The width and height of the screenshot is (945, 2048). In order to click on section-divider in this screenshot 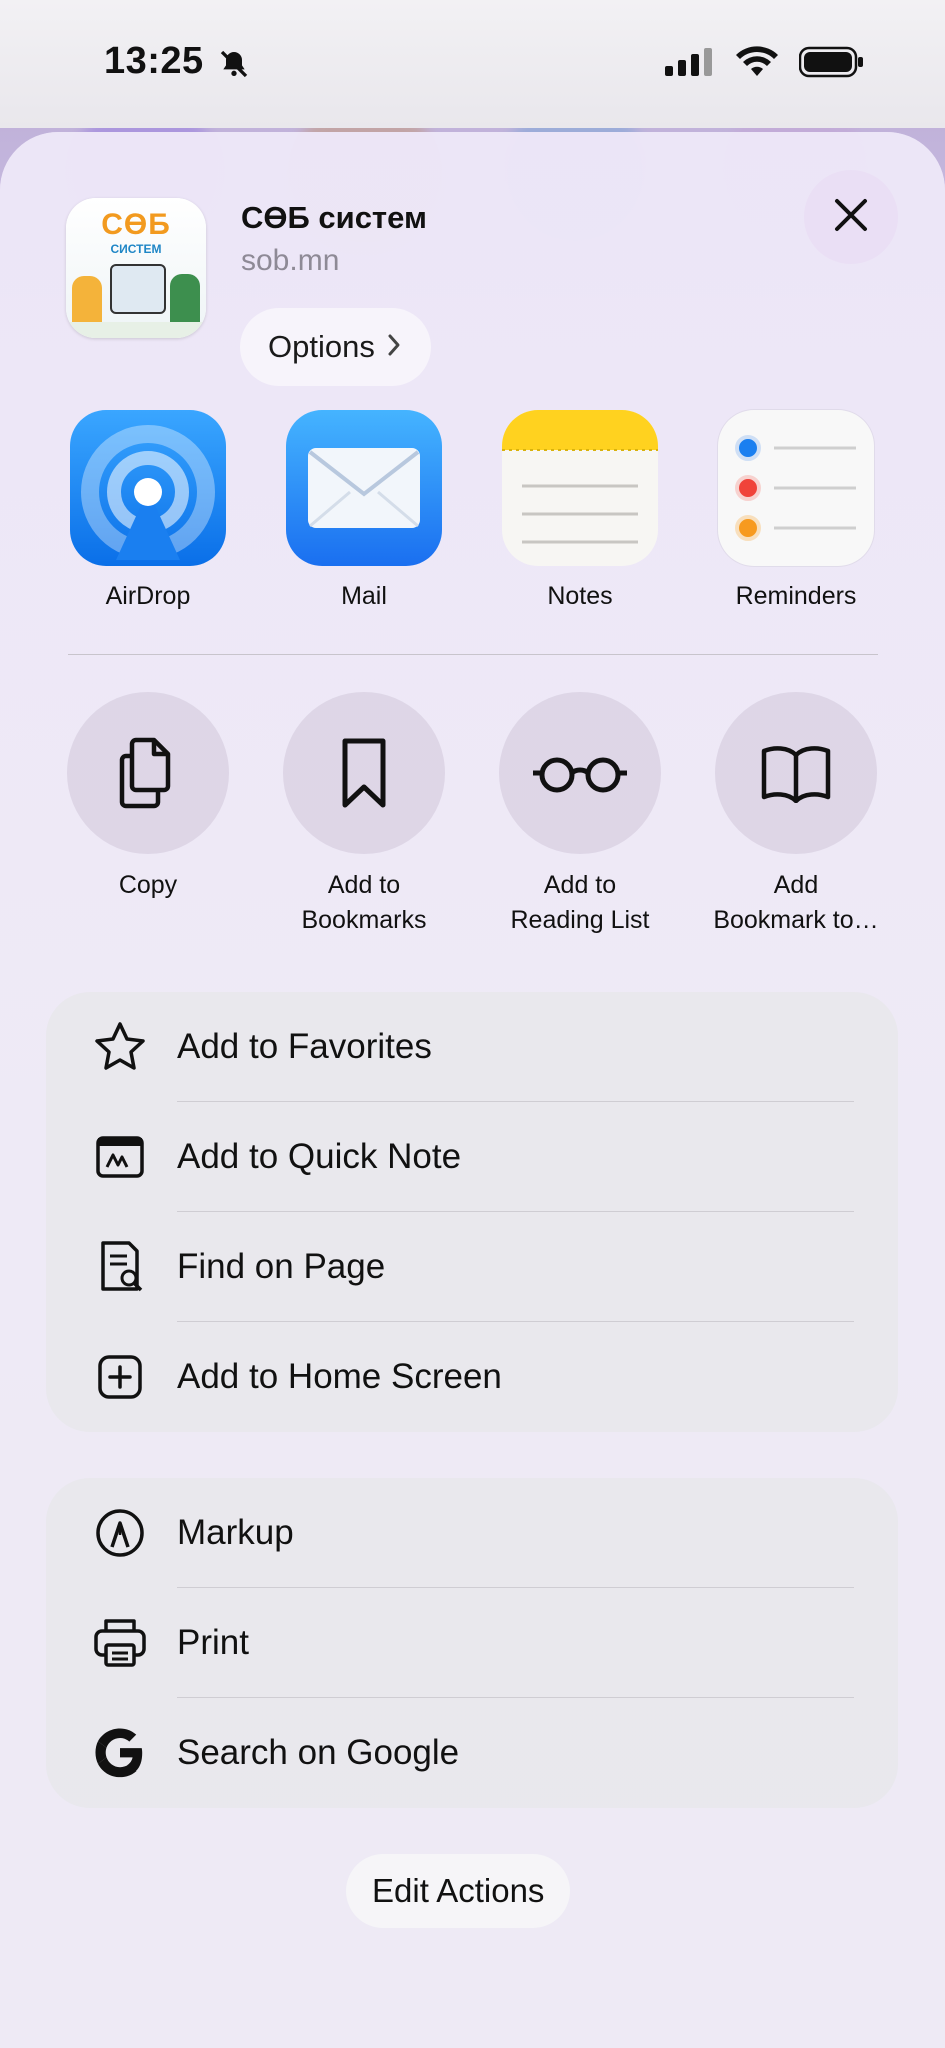, I will do `click(473, 654)`.